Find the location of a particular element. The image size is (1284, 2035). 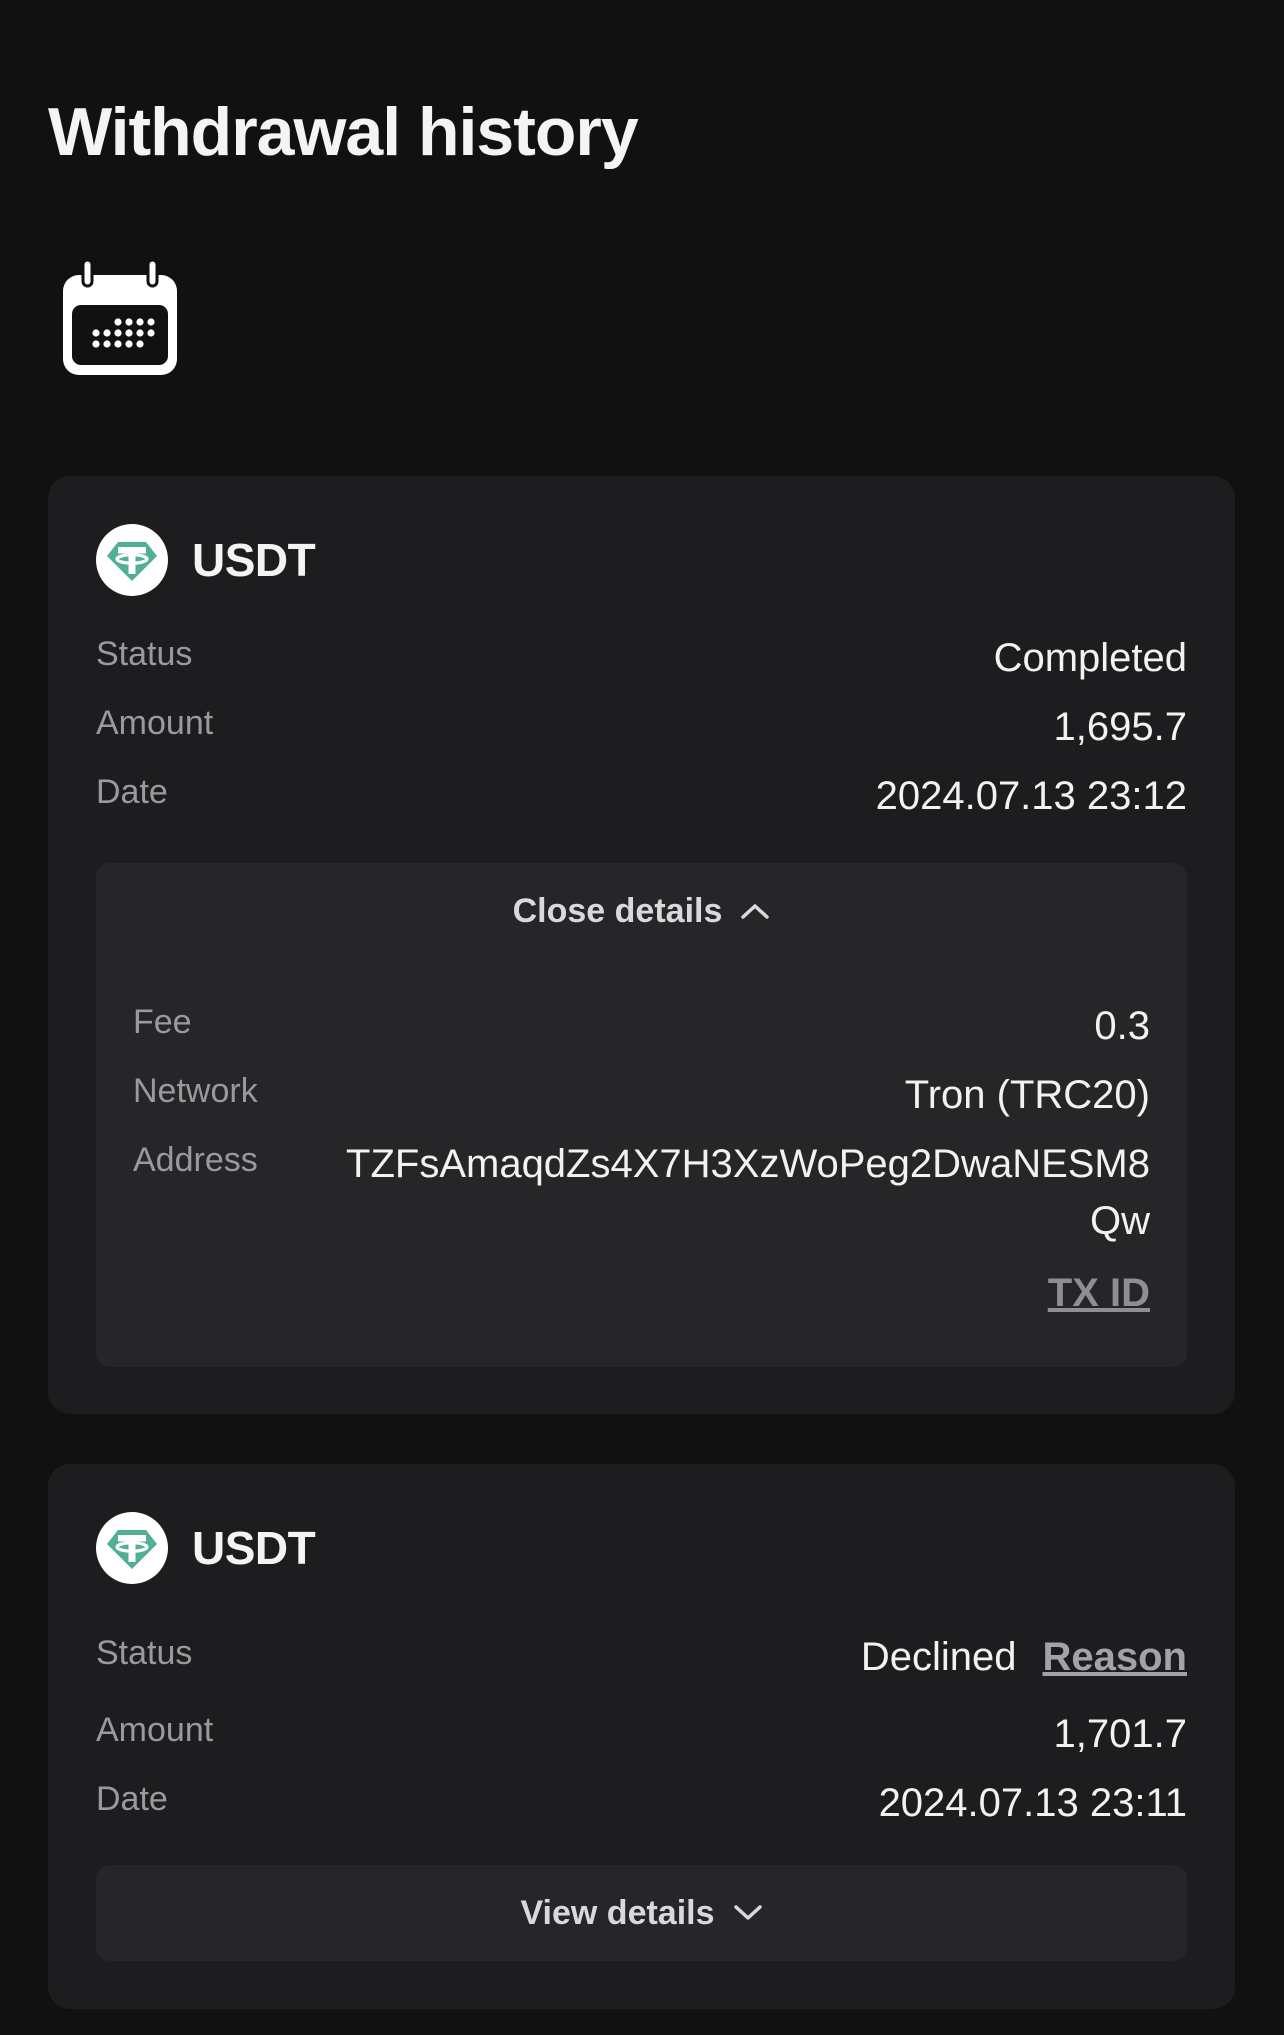

fee-value: 0.3 is located at coordinates (1122, 1026).